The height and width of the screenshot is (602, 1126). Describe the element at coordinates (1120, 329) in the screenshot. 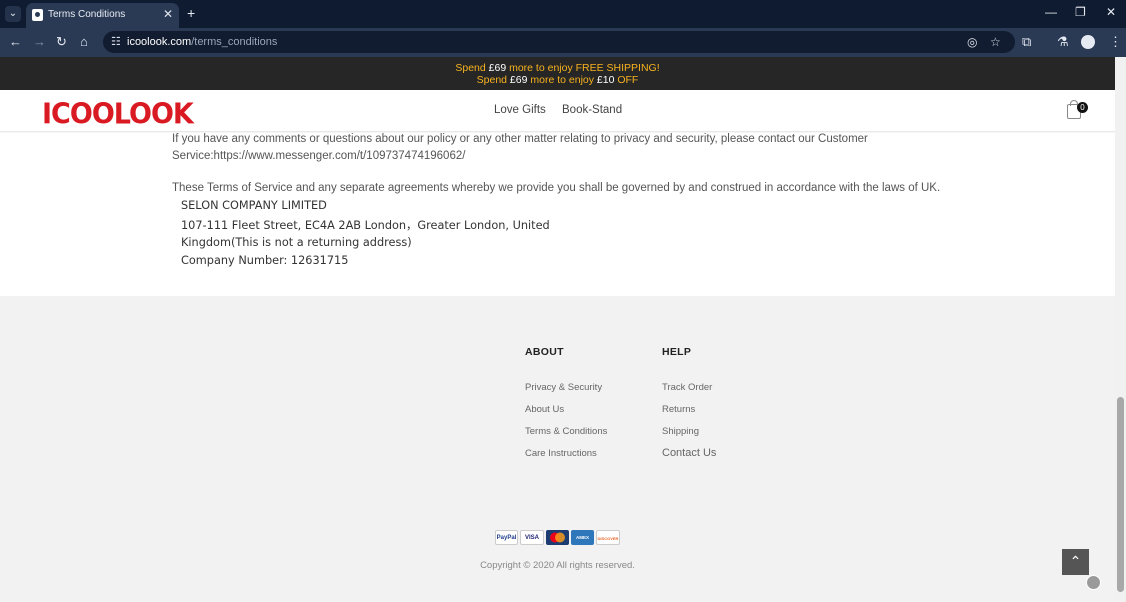

I see `page-scrollbar` at that location.